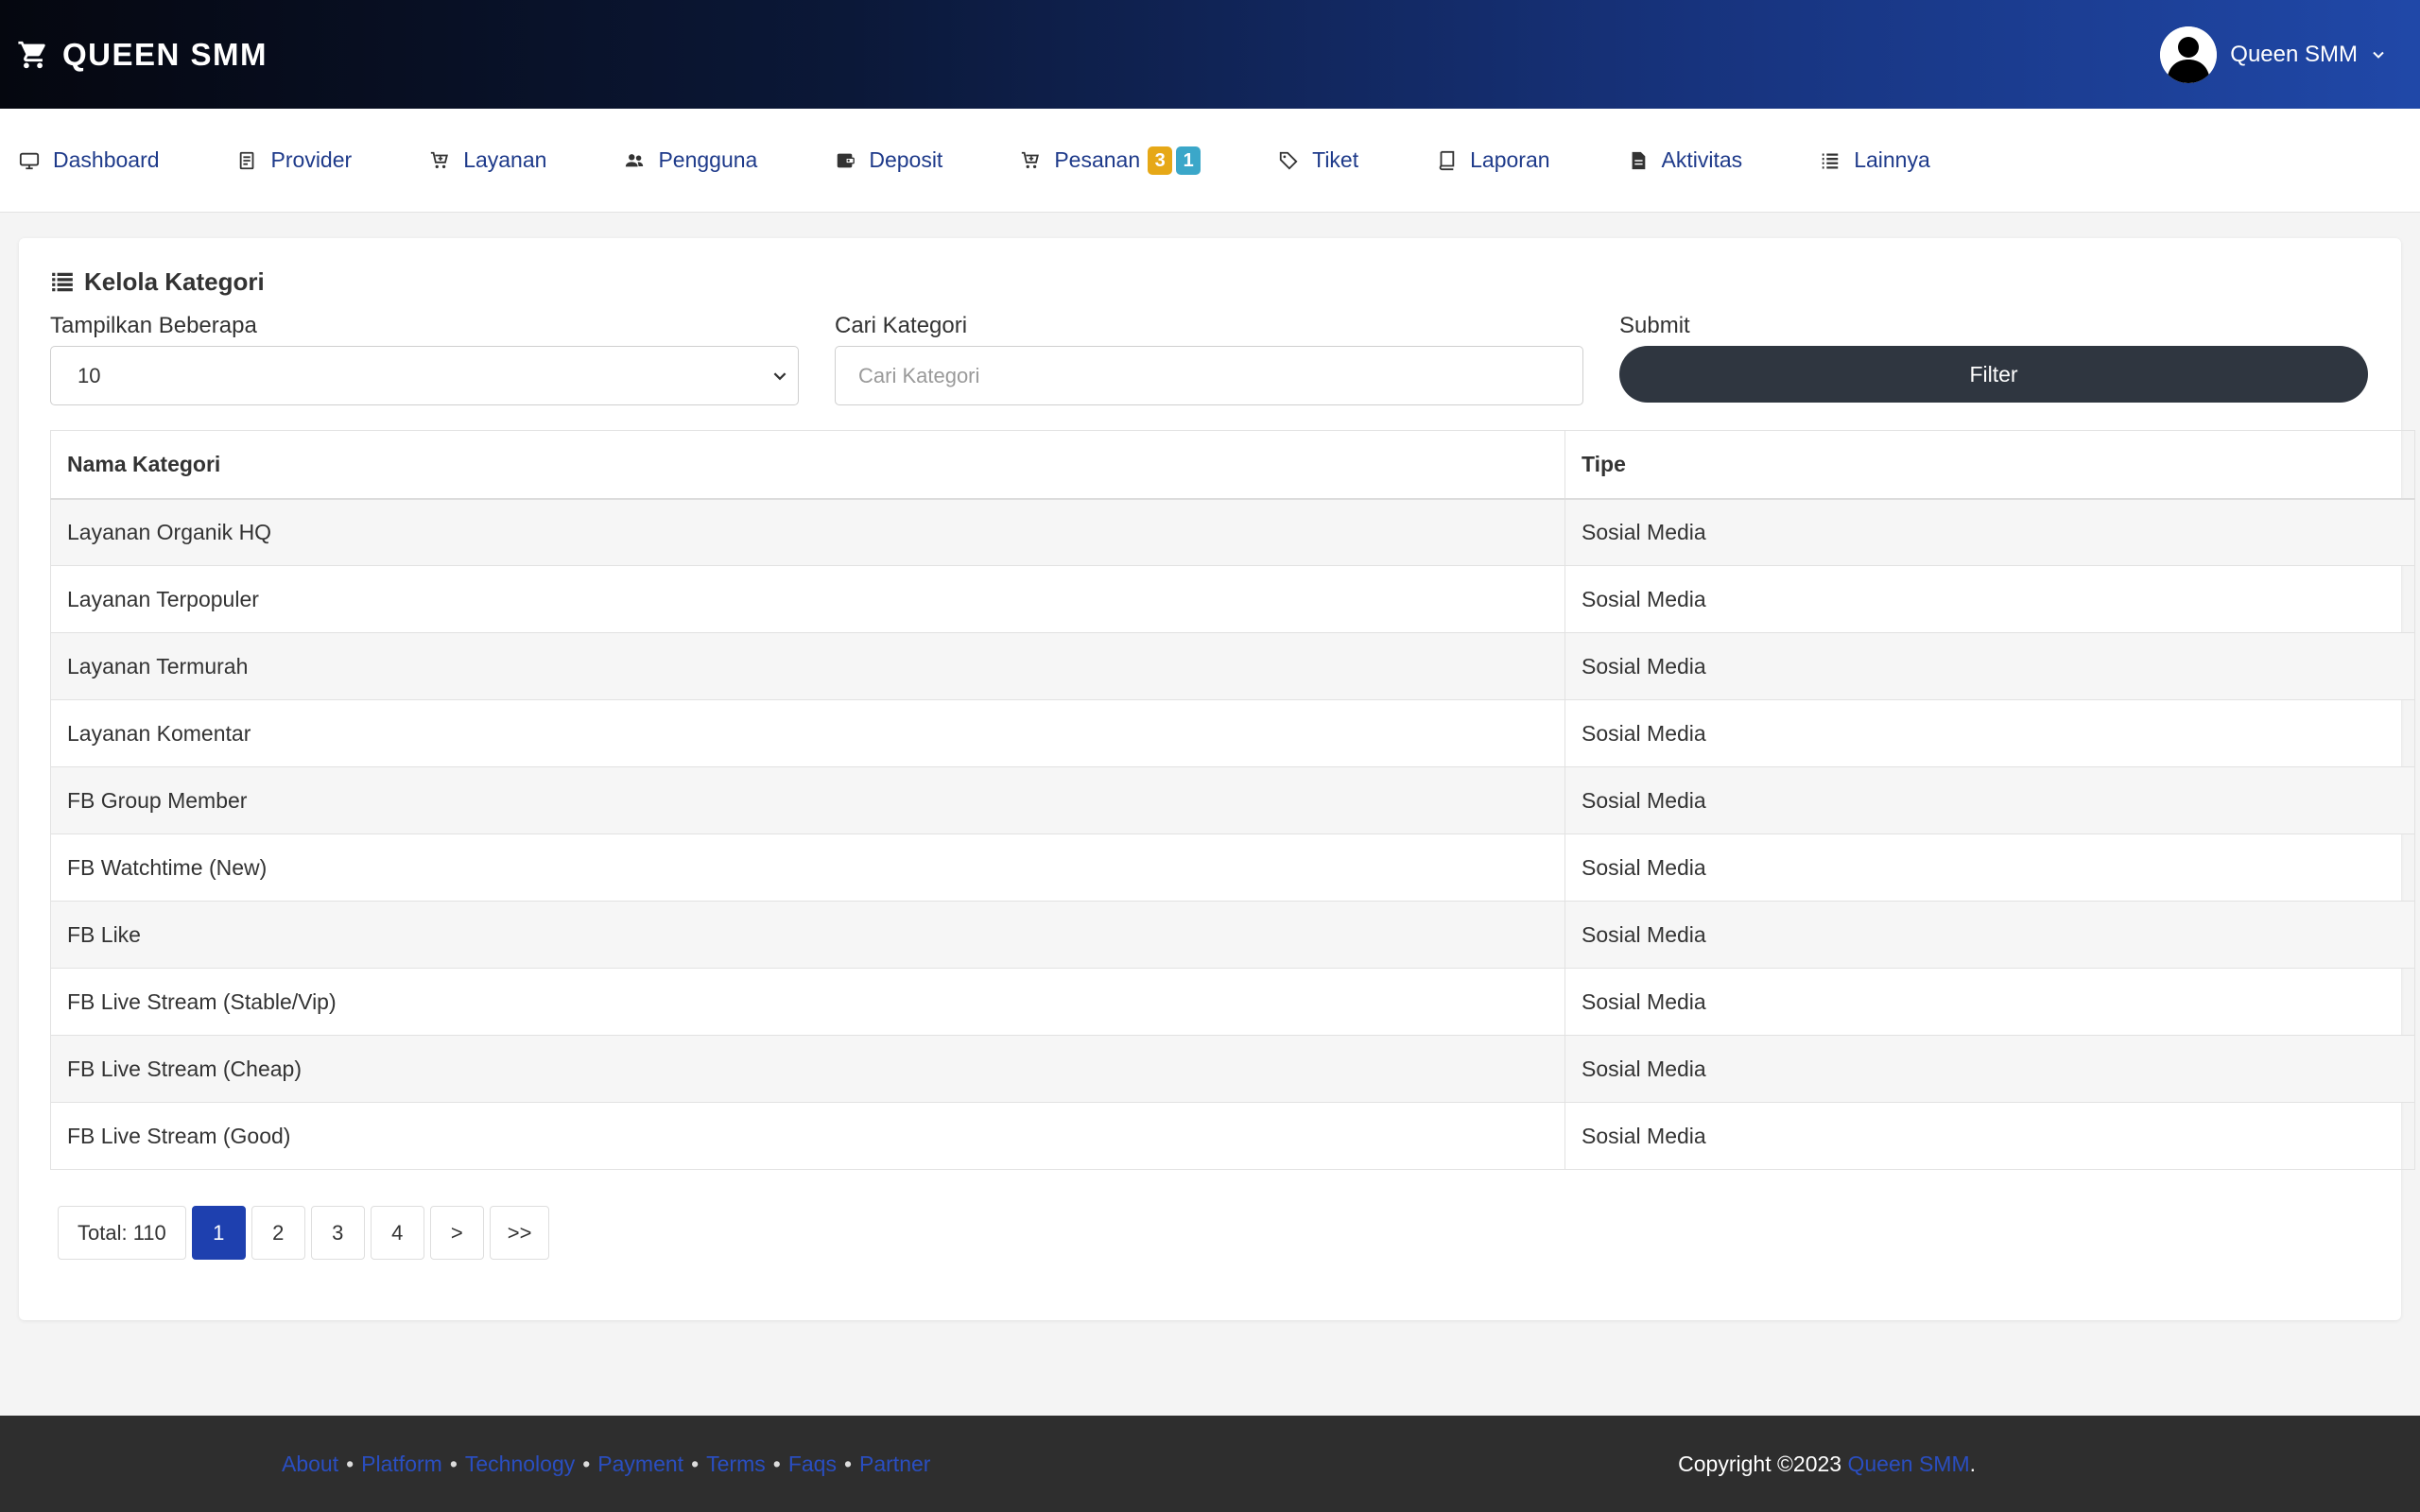 The image size is (2420, 1512). I want to click on user-avatar-icon, so click(2189, 54).